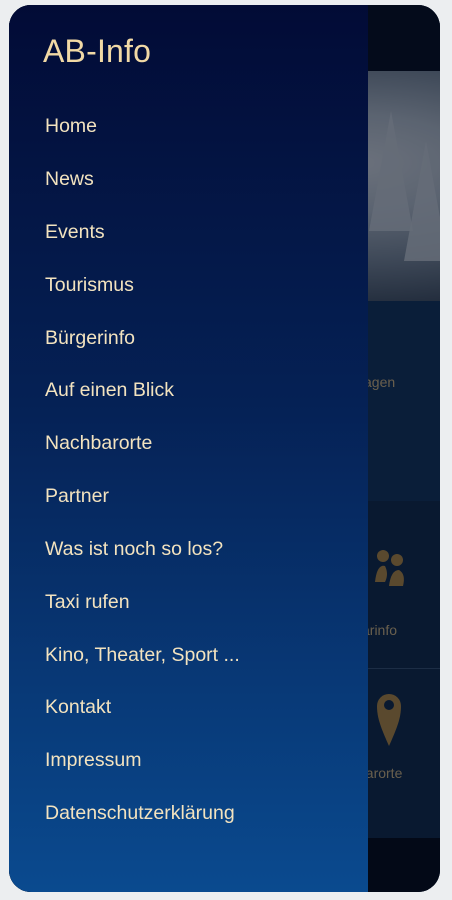 Image resolution: width=452 pixels, height=900 pixels. I want to click on menu-item-impressum: Impressum, so click(93, 760).